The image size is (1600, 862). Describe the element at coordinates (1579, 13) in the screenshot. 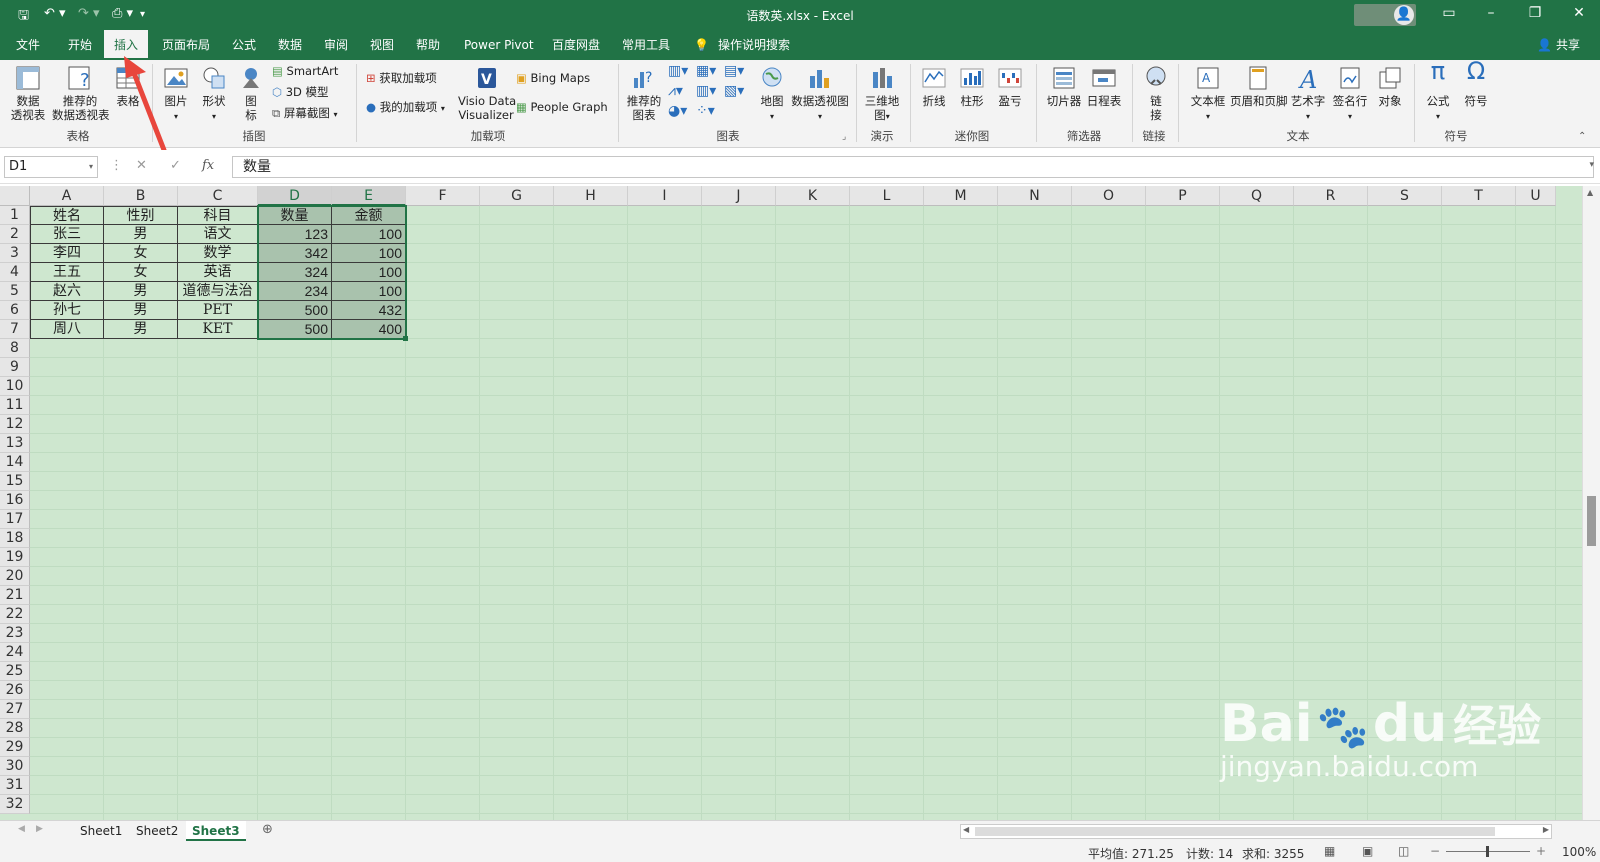

I see `close-button: ✕` at that location.